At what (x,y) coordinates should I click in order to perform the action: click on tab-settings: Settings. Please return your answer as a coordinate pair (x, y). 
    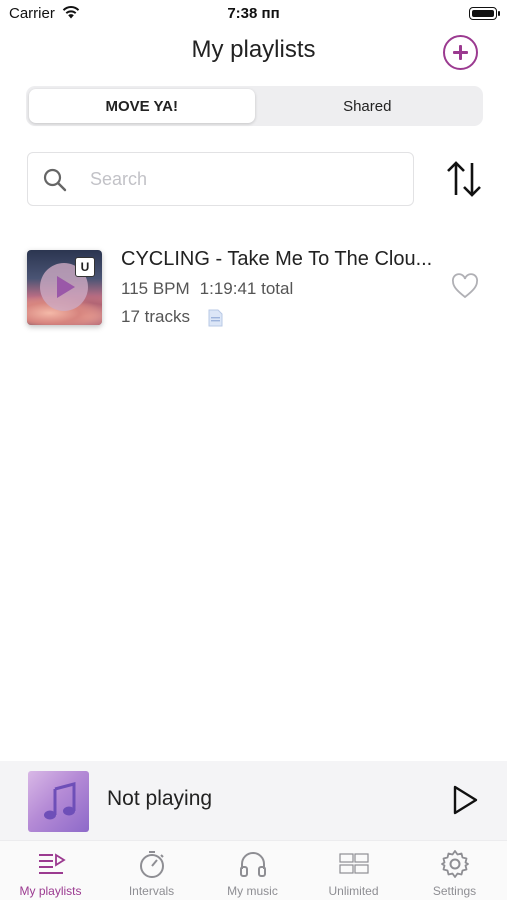
    Looking at the image, I should click on (454, 870).